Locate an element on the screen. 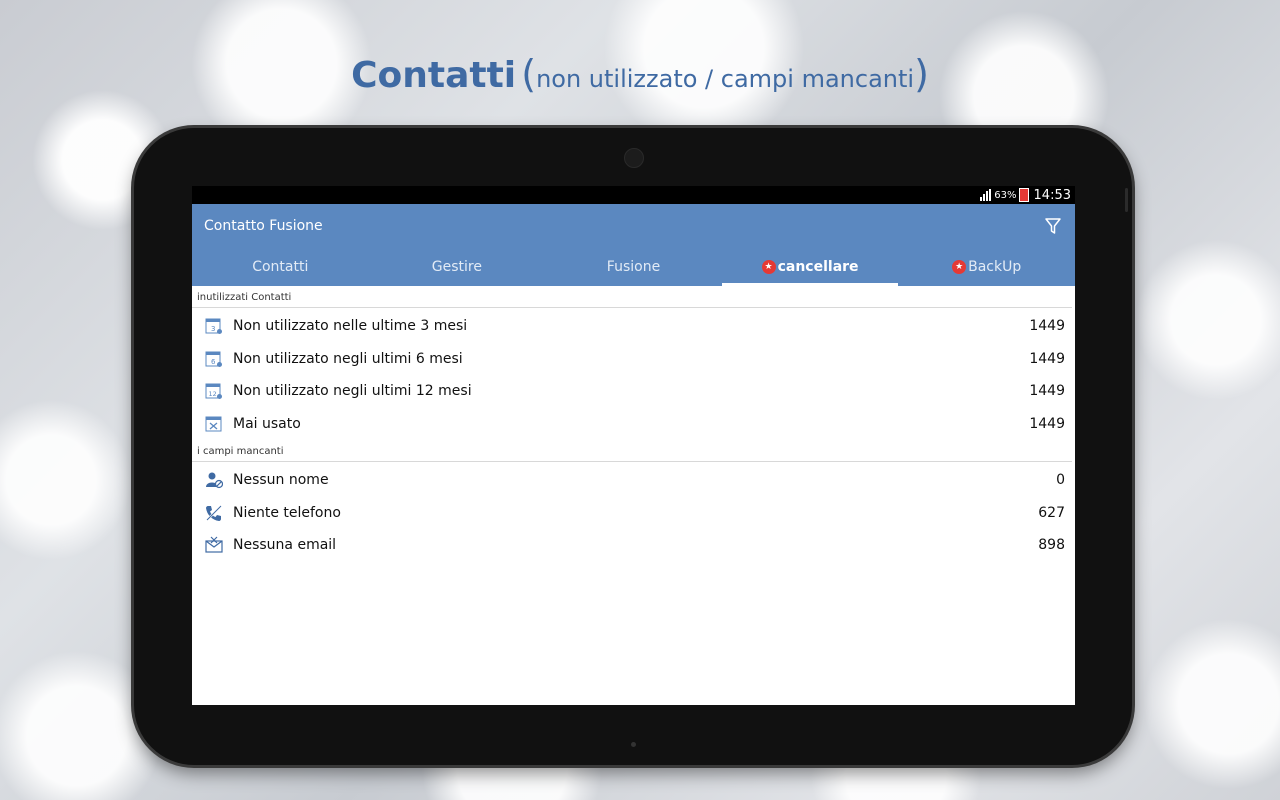 This screenshot has width=1280, height=800. signal-icon is located at coordinates (986, 195).